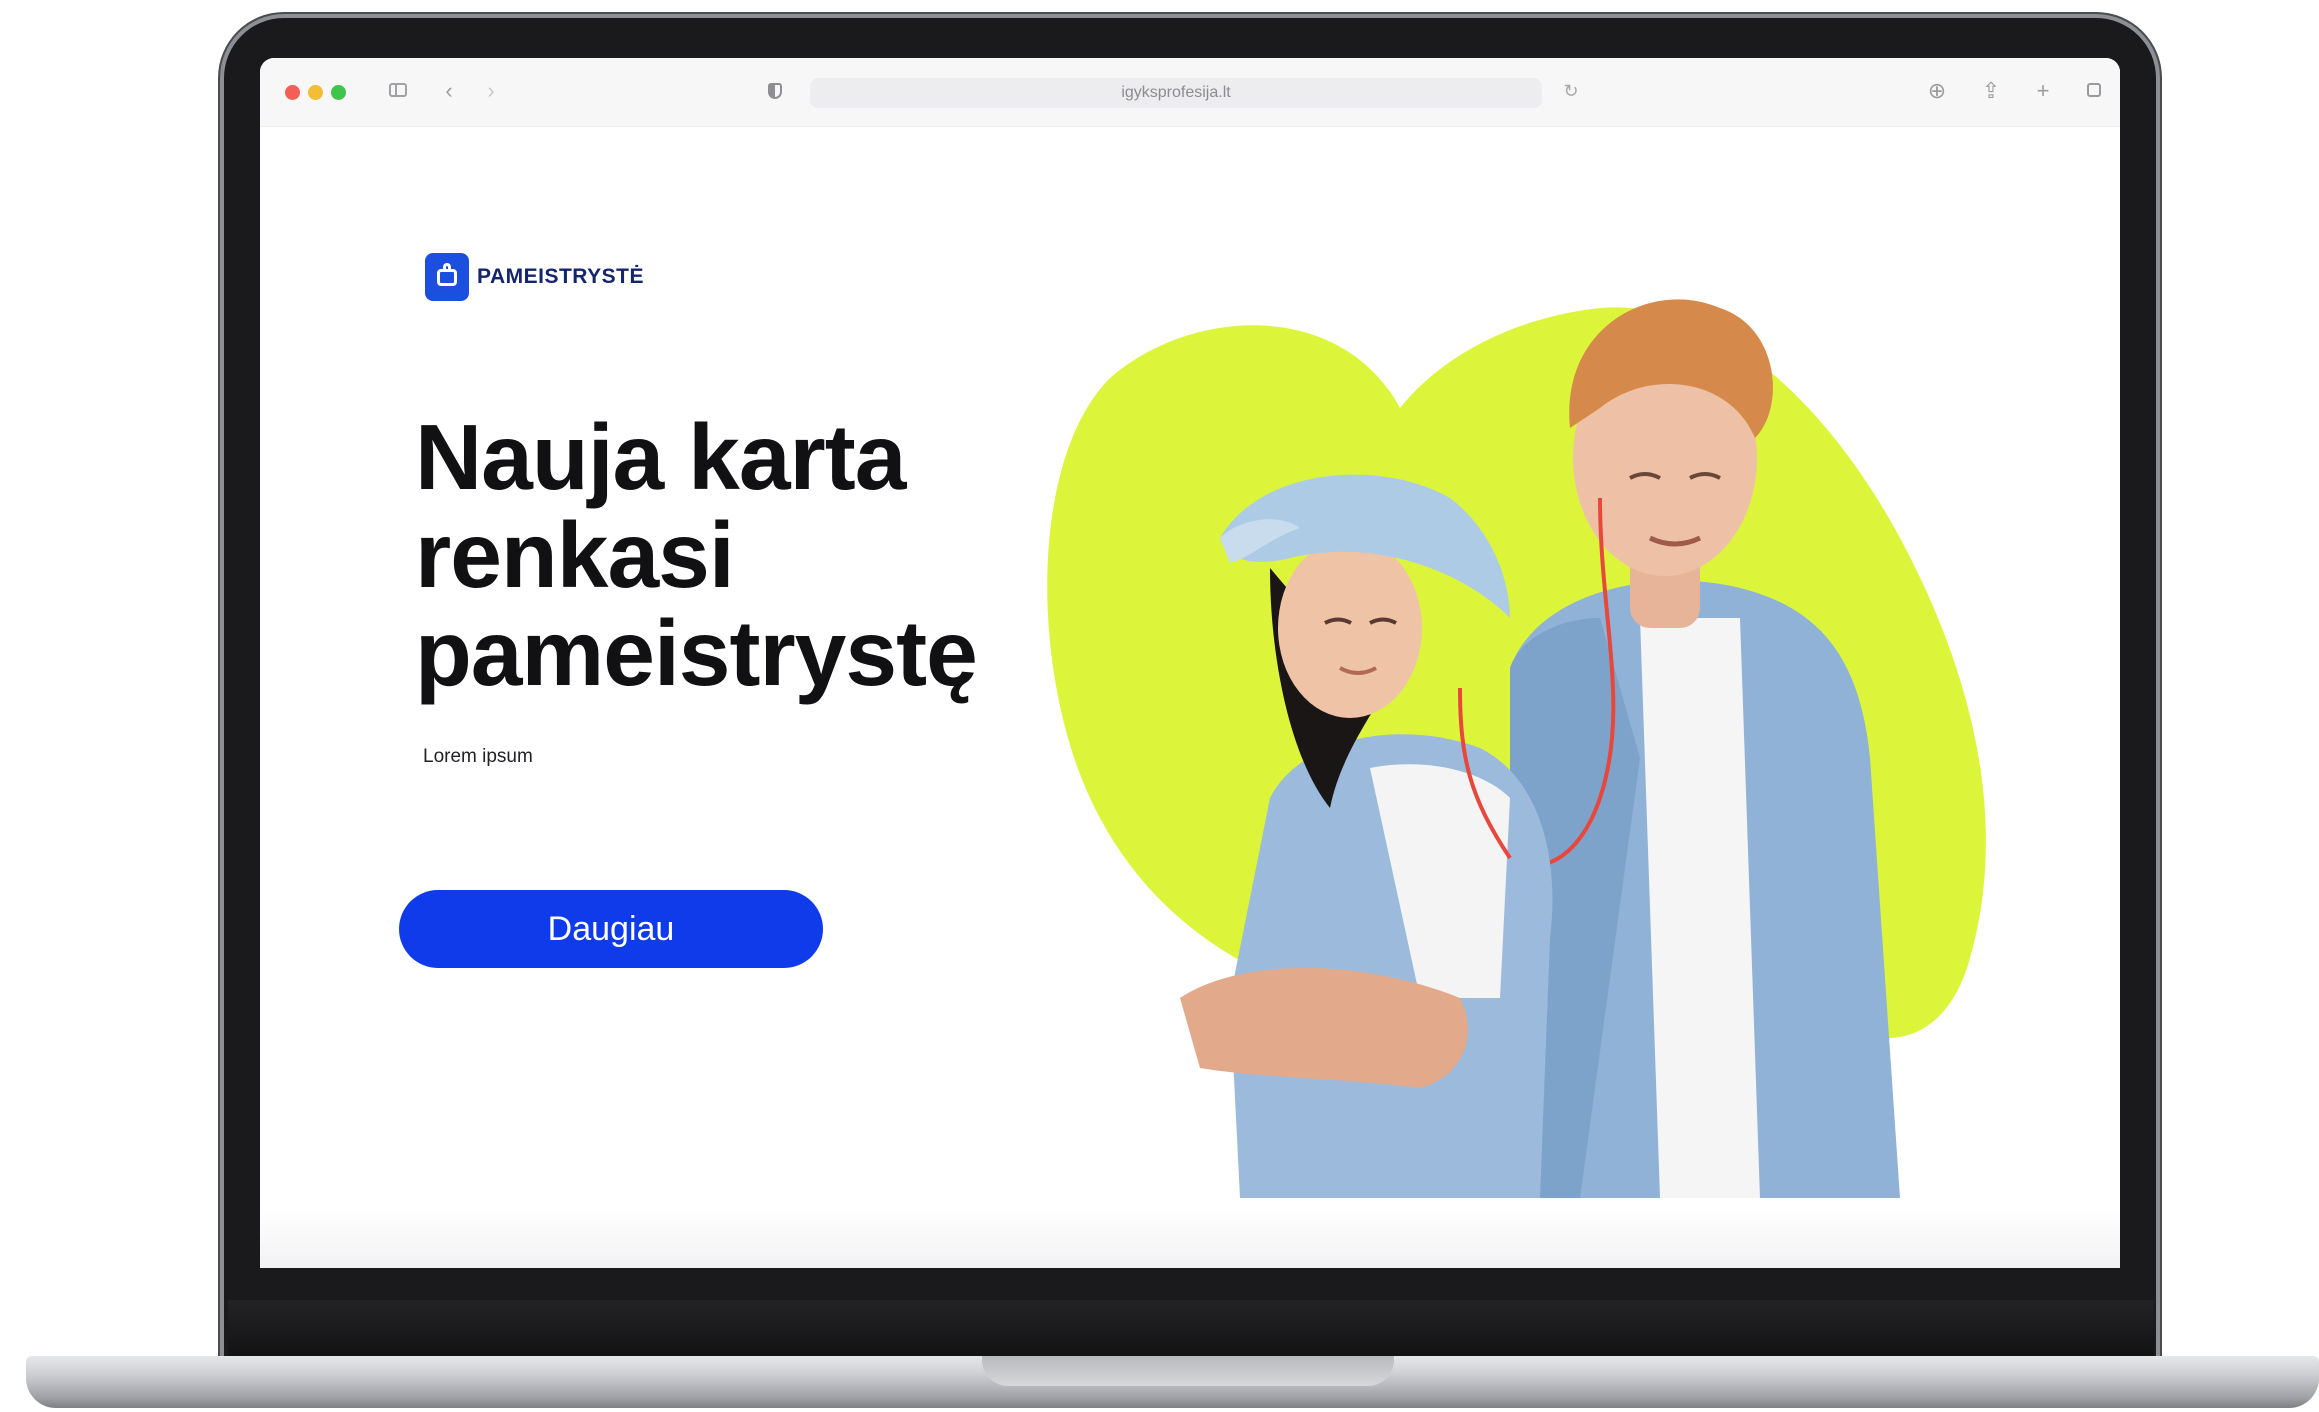 The height and width of the screenshot is (1412, 2319). Describe the element at coordinates (1937, 91) in the screenshot. I see `download-icon: ⊕` at that location.